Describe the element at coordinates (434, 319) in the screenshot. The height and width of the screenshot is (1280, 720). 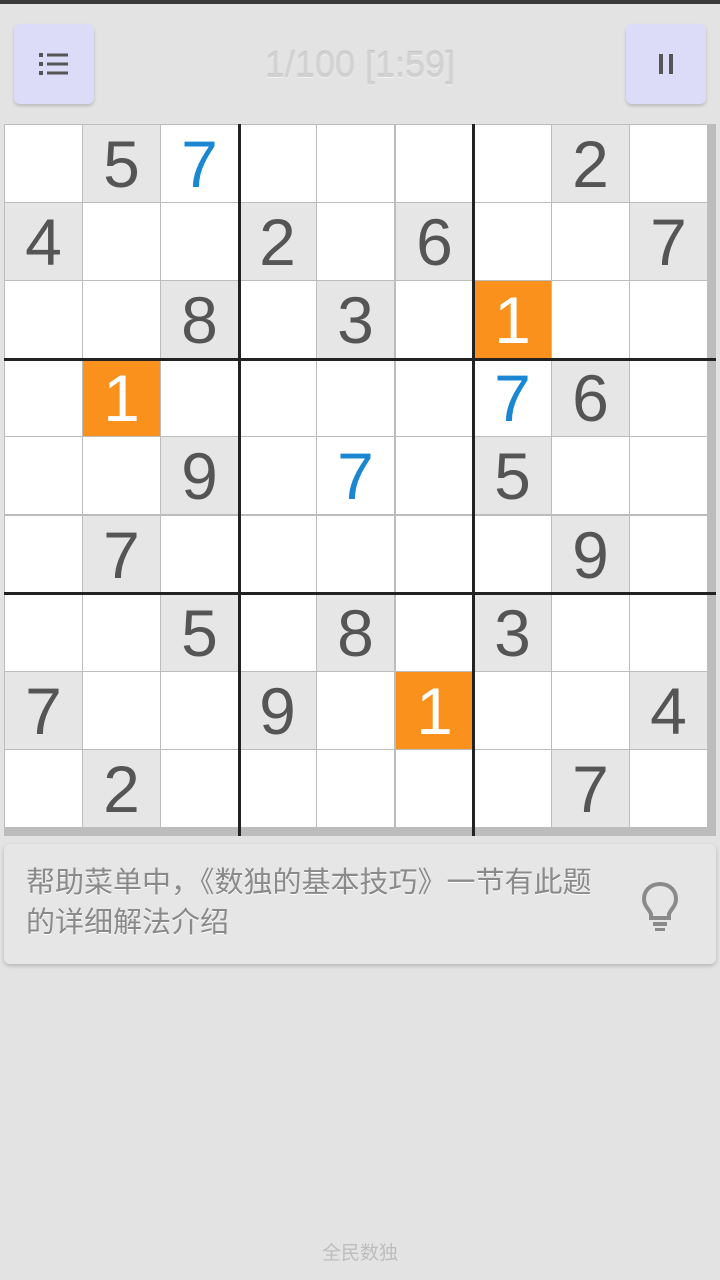
I see `sudoku-cell-r3c6` at that location.